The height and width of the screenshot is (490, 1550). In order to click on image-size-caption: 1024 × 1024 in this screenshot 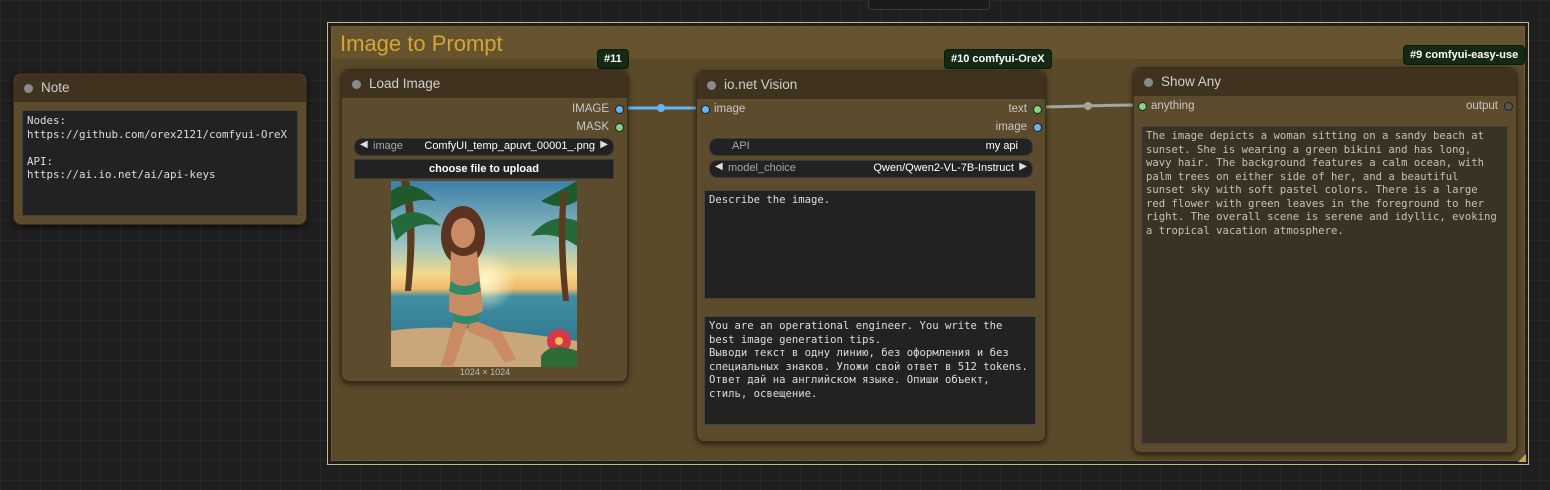, I will do `click(485, 372)`.